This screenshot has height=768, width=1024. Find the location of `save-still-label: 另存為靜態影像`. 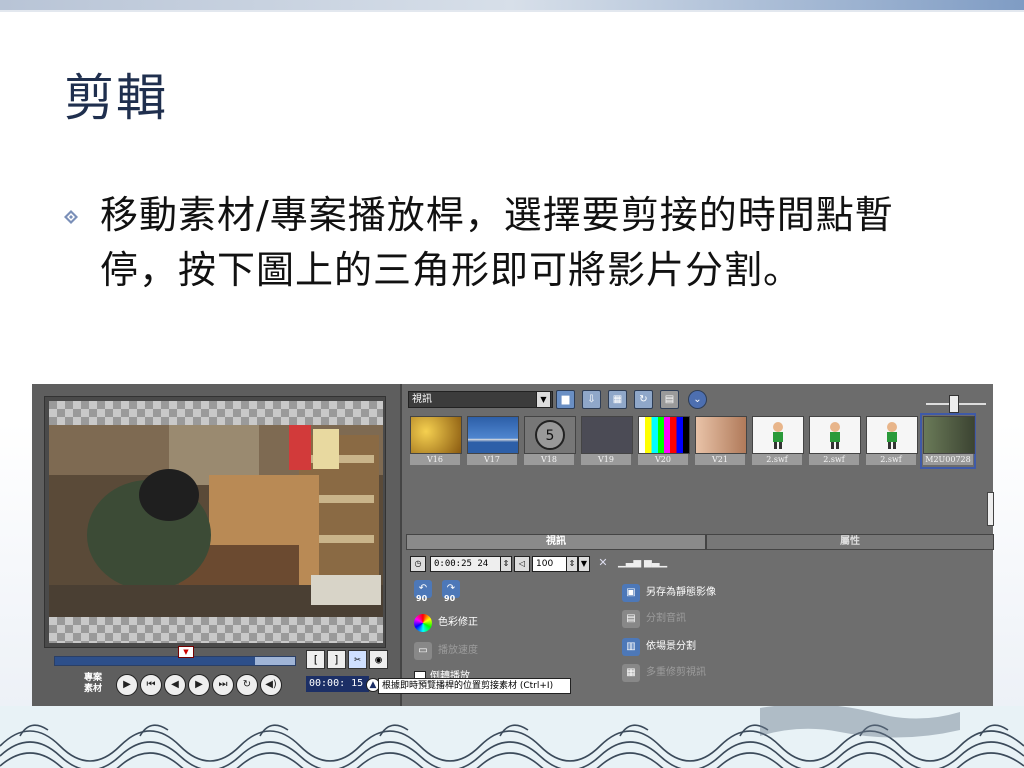

save-still-label: 另存為靜態影像 is located at coordinates (681, 592).